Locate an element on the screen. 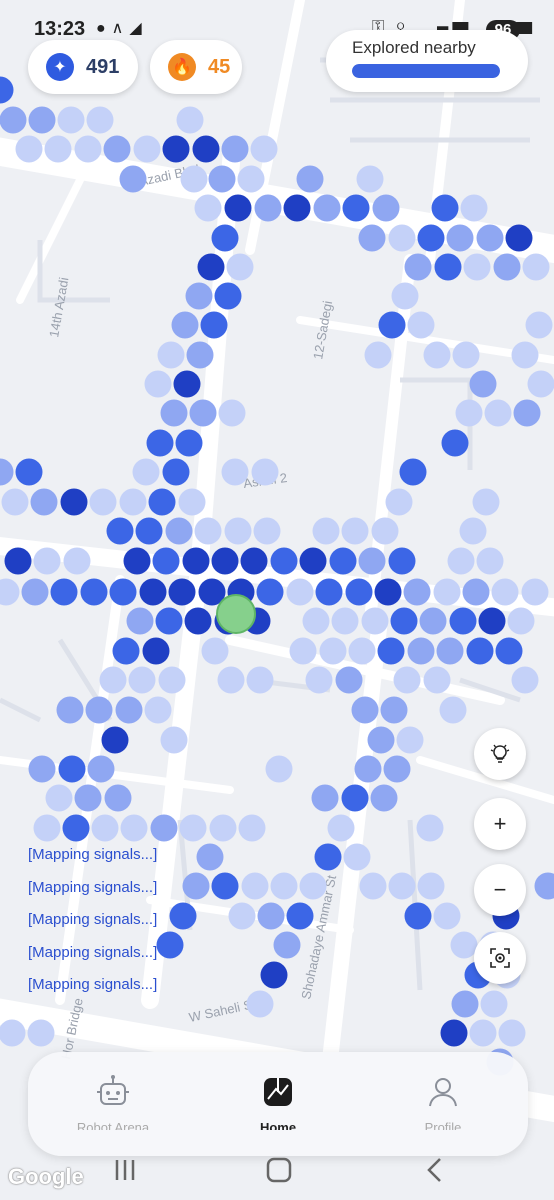 The image size is (554, 1200). score-value: 491 is located at coordinates (103, 66).